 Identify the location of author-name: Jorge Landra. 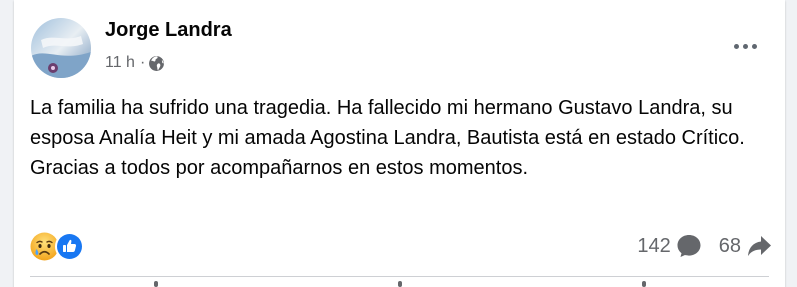
(168, 30).